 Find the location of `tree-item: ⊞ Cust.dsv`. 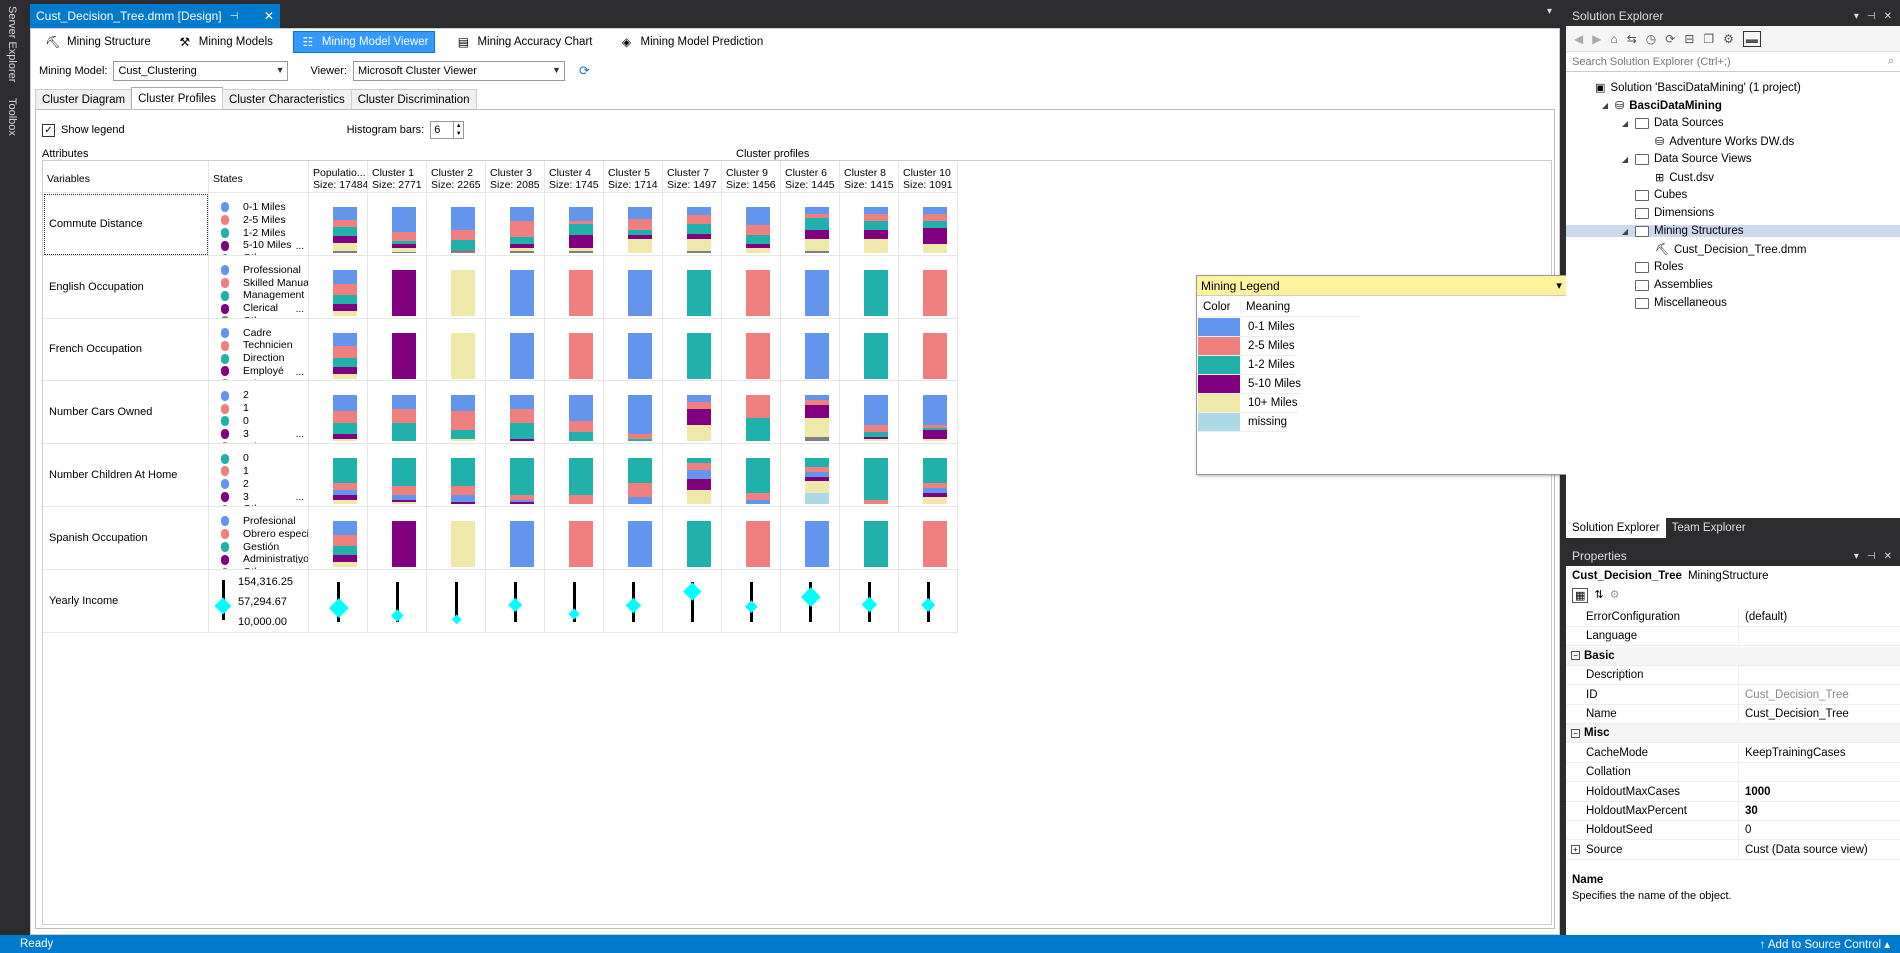

tree-item: ⊞ Cust.dsv is located at coordinates (1677, 178).